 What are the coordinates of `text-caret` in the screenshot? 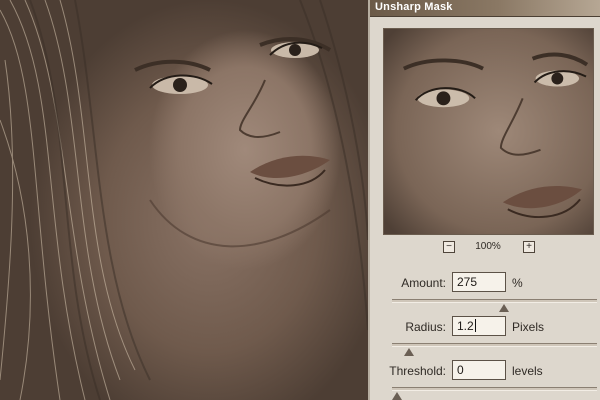 It's located at (475, 325).